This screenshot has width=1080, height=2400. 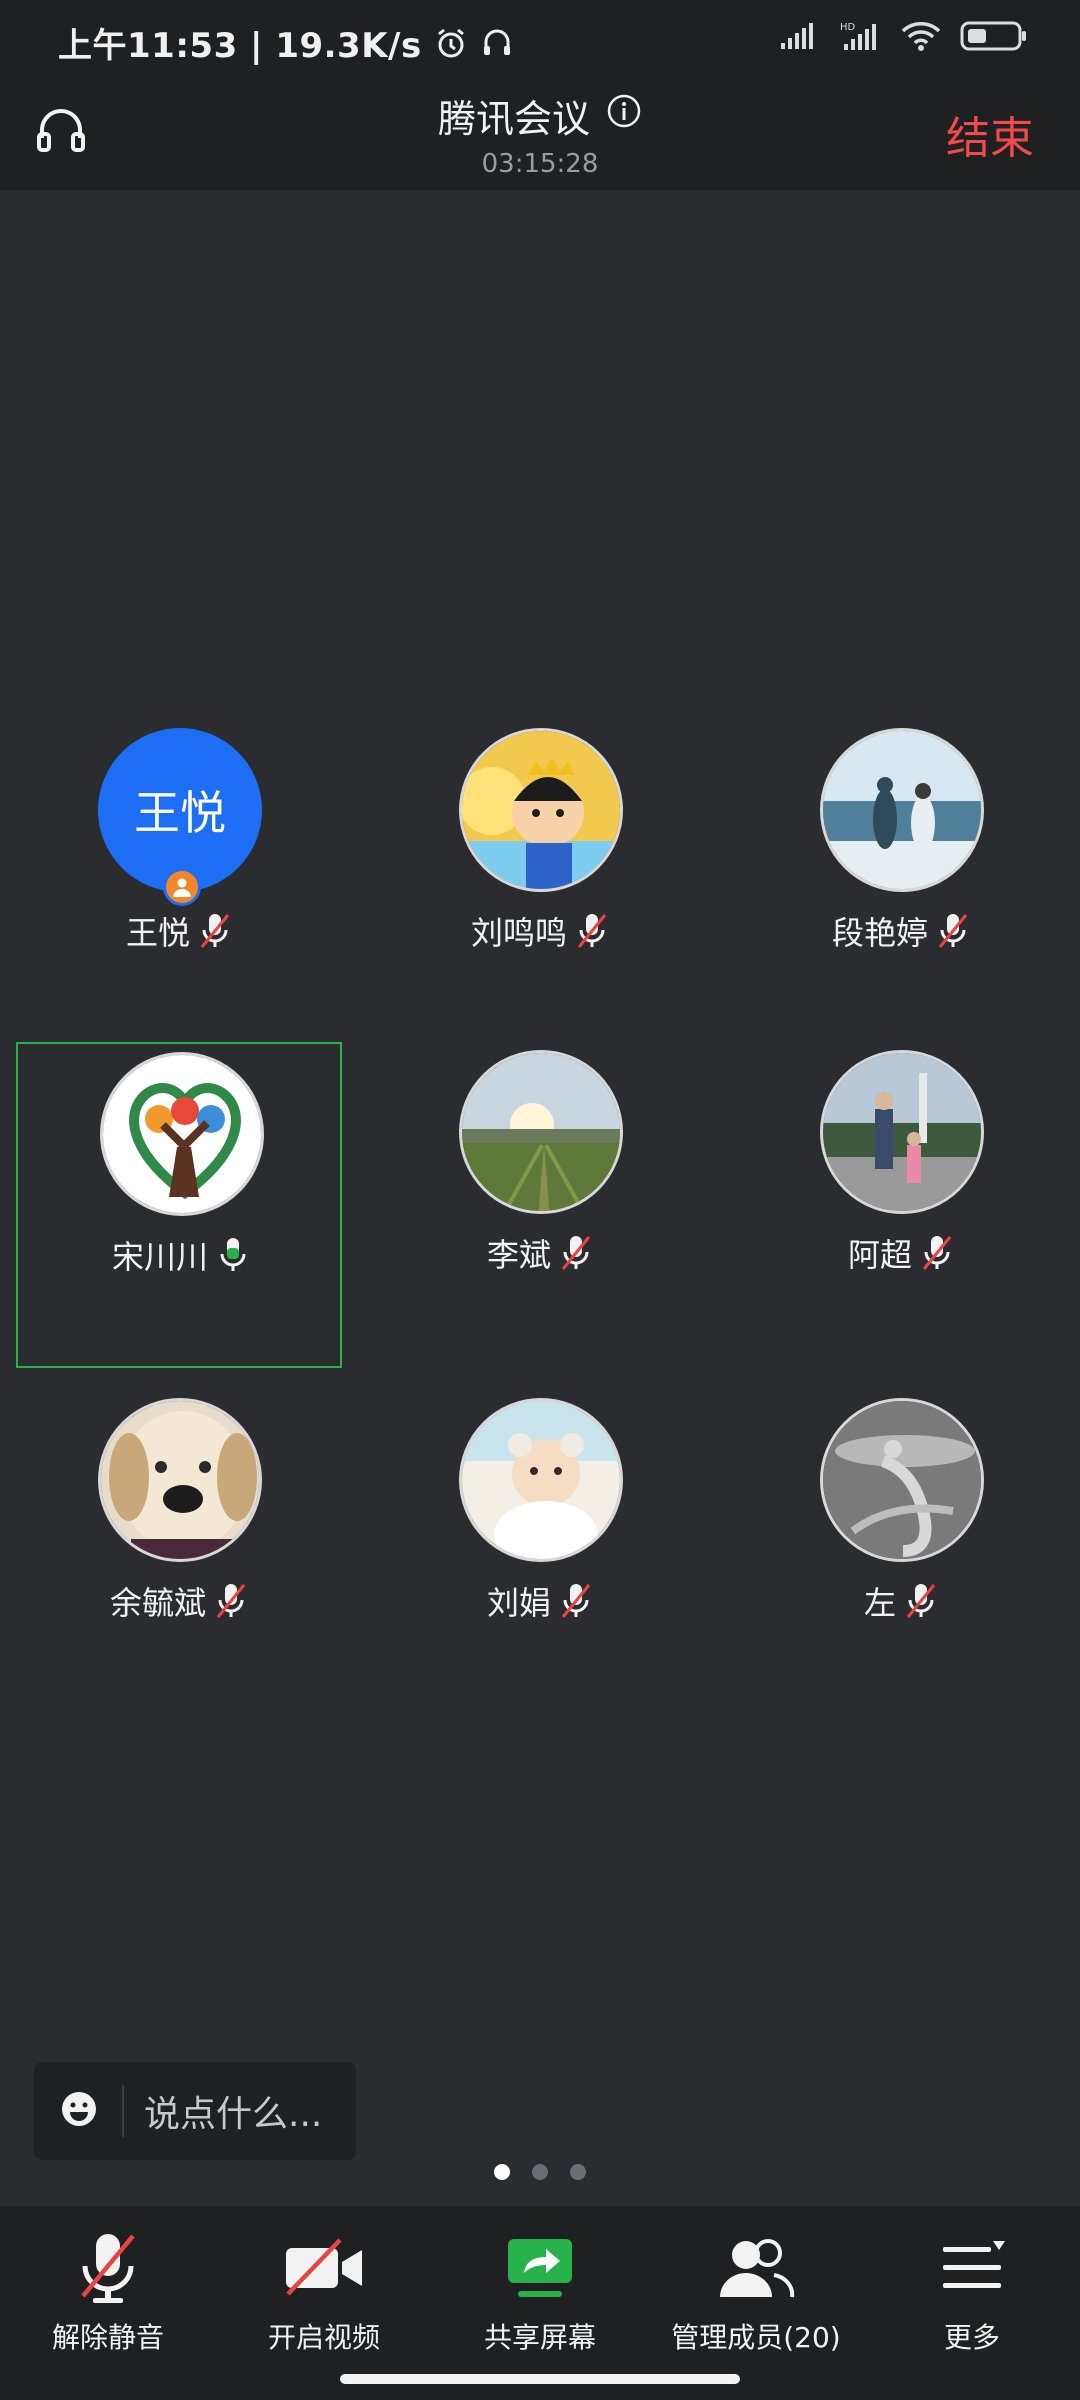 I want to click on participant-tile: 王悦 王悦, so click(x=179, y=883).